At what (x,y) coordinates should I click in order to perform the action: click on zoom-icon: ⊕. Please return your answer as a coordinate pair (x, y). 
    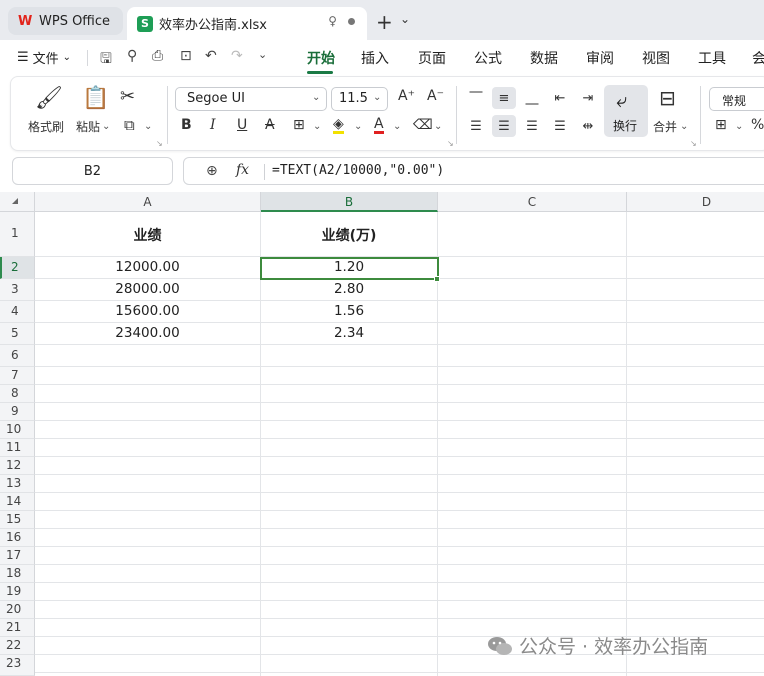
    Looking at the image, I should click on (212, 171).